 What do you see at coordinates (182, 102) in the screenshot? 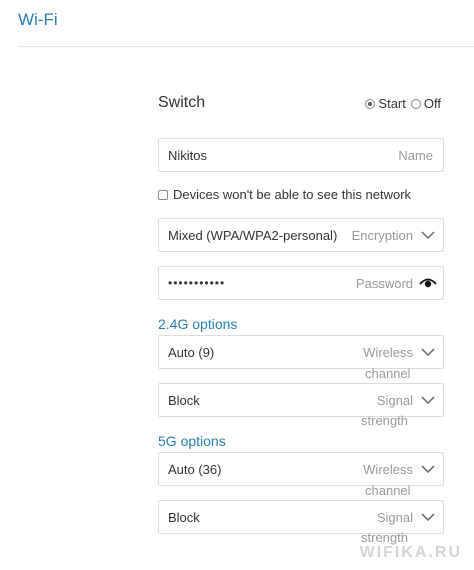
I see `switch-label: Switch` at bounding box center [182, 102].